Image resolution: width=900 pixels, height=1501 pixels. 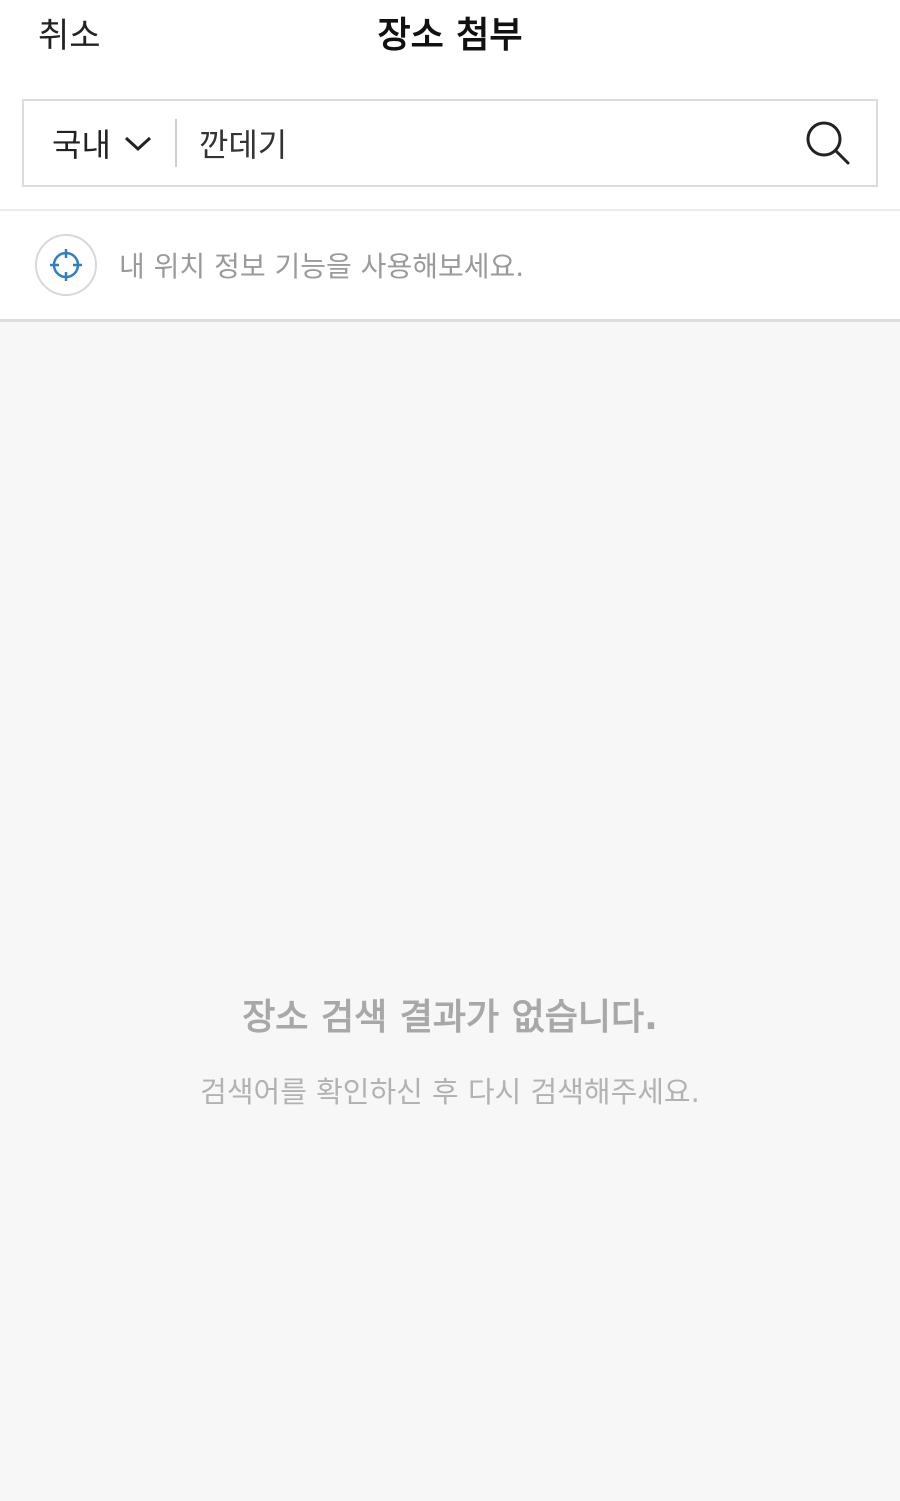 I want to click on header-bar: 취소 장소 첨부, so click(x=450, y=40).